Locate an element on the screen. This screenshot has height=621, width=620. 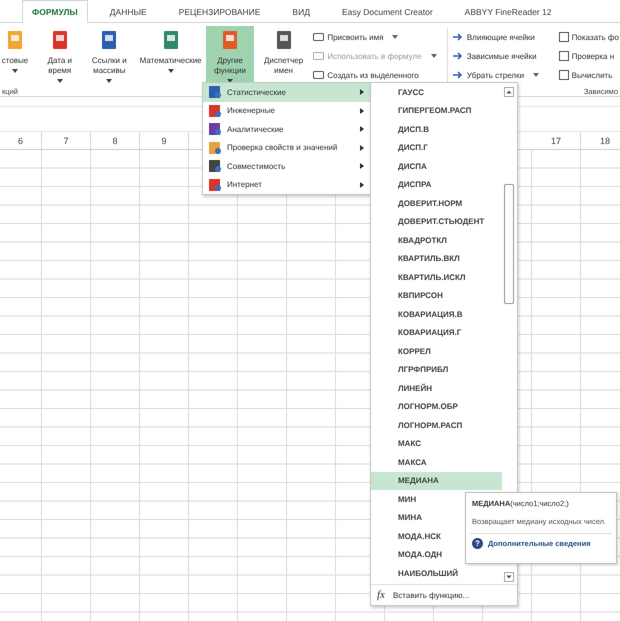
function-item: КВАРТИЛЬ.ВКЛ is located at coordinates (436, 259).